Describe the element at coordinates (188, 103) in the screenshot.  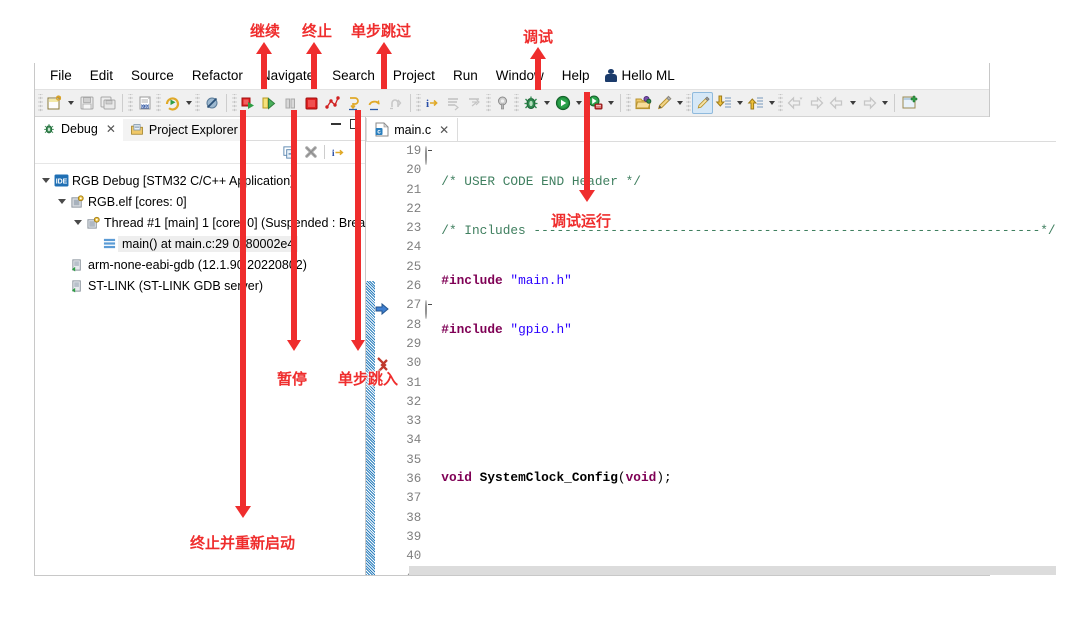
I see `run-last-tool-dropdown` at that location.